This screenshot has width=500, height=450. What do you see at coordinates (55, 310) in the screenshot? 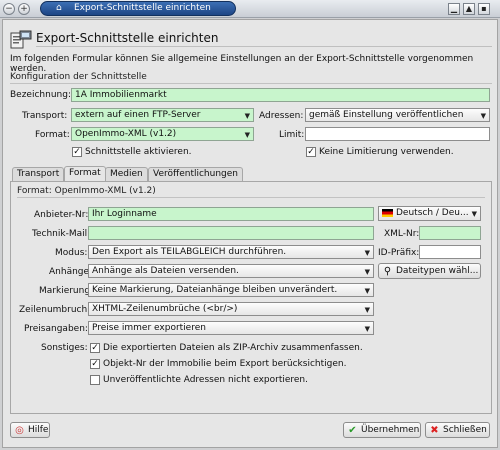
I see `zeilenumbruch-label: Zeilenumbruch:` at bounding box center [55, 310].